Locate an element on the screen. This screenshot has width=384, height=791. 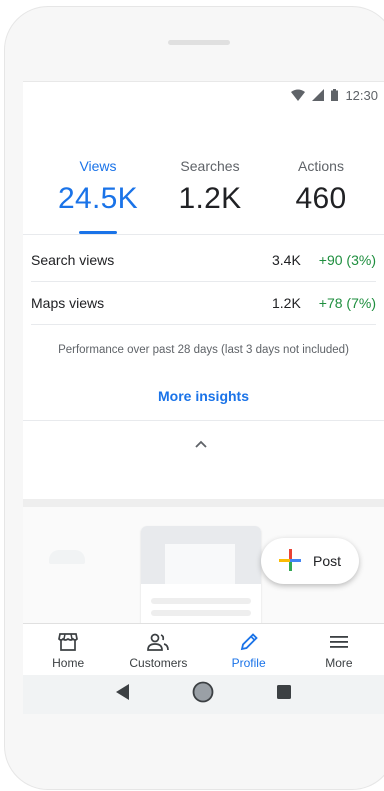
people-icon is located at coordinates (158, 642).